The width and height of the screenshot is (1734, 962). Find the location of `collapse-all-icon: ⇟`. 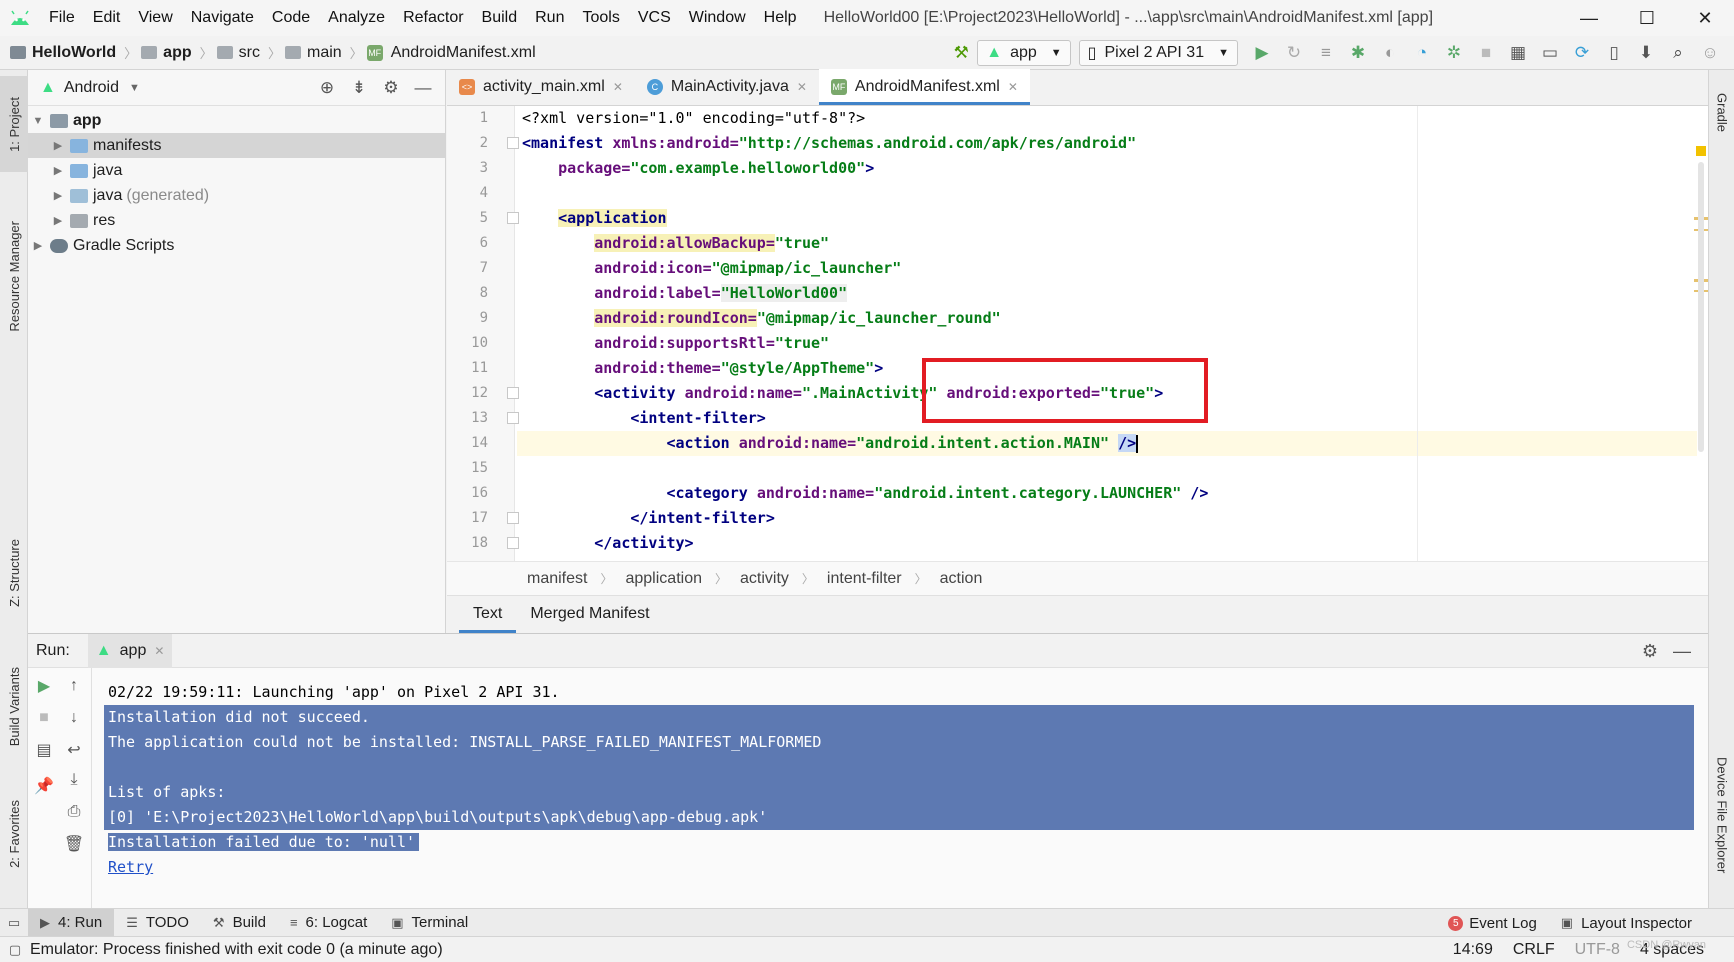

collapse-all-icon: ⇟ is located at coordinates (359, 88).